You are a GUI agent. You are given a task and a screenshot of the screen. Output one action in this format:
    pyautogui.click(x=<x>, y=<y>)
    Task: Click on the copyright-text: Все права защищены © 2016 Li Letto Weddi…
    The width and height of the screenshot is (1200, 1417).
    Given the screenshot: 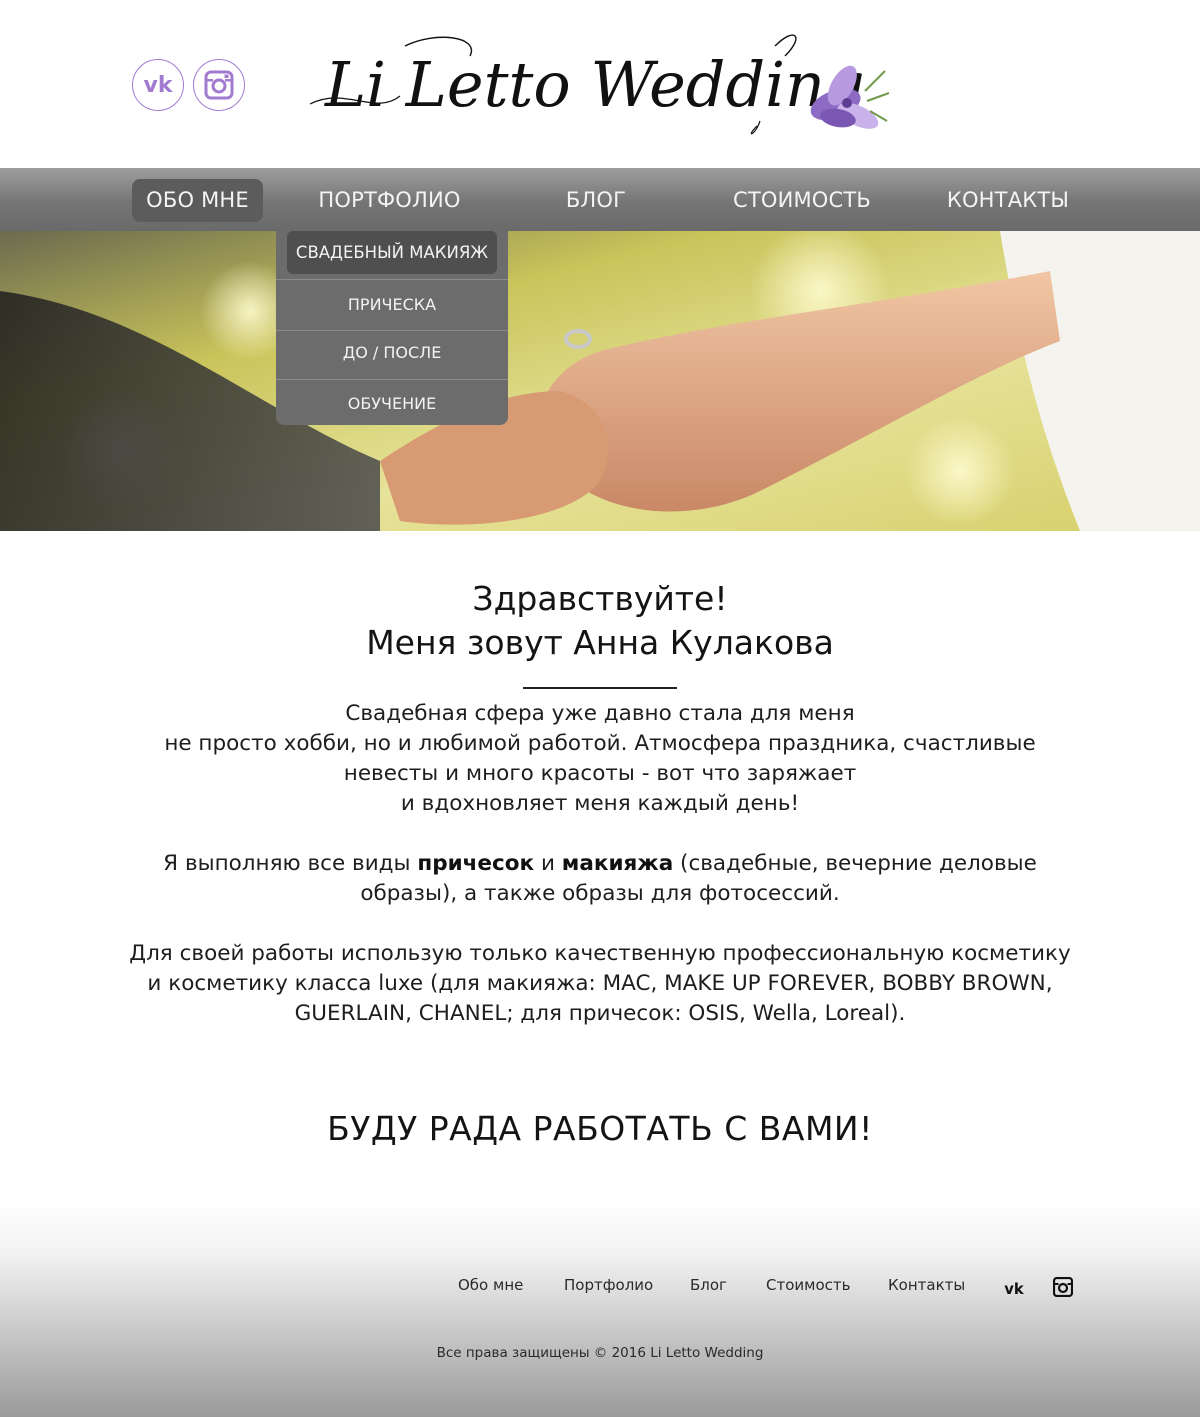 What is the action you would take?
    pyautogui.click(x=600, y=1353)
    